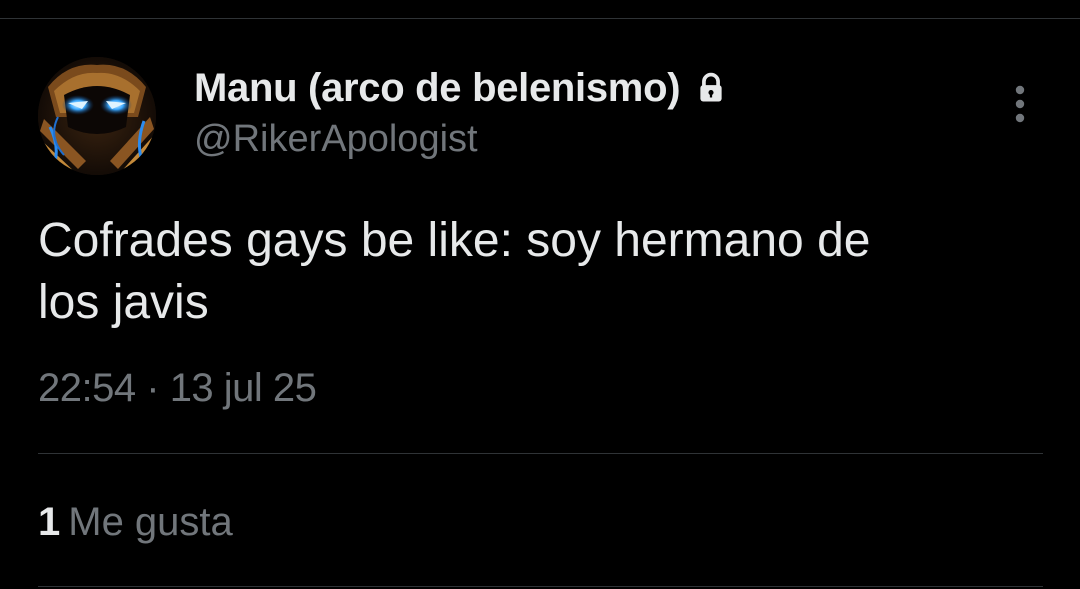  What do you see at coordinates (454, 240) in the screenshot?
I see `tweet-text-line: Cofrades gays be like: soy hermano de` at bounding box center [454, 240].